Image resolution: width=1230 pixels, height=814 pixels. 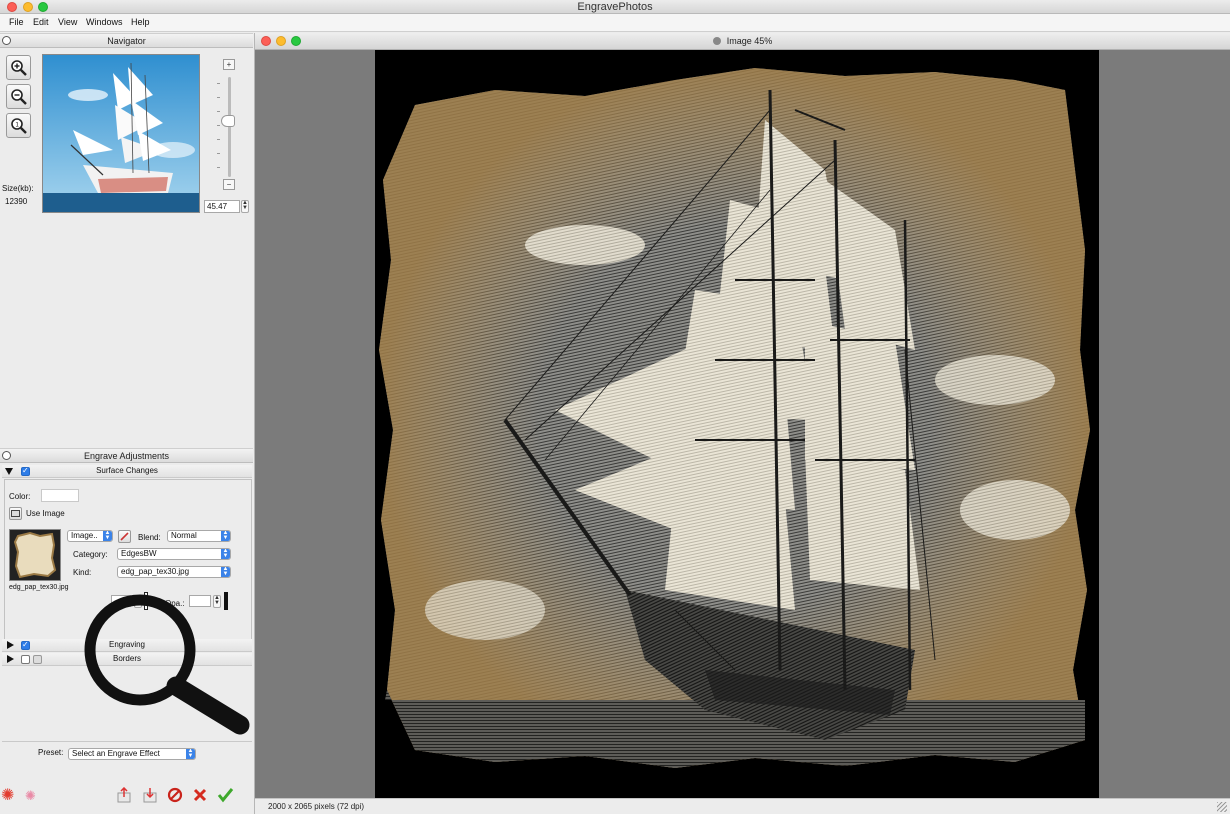 I want to click on navigator-title: Navigator, so click(x=126, y=41).